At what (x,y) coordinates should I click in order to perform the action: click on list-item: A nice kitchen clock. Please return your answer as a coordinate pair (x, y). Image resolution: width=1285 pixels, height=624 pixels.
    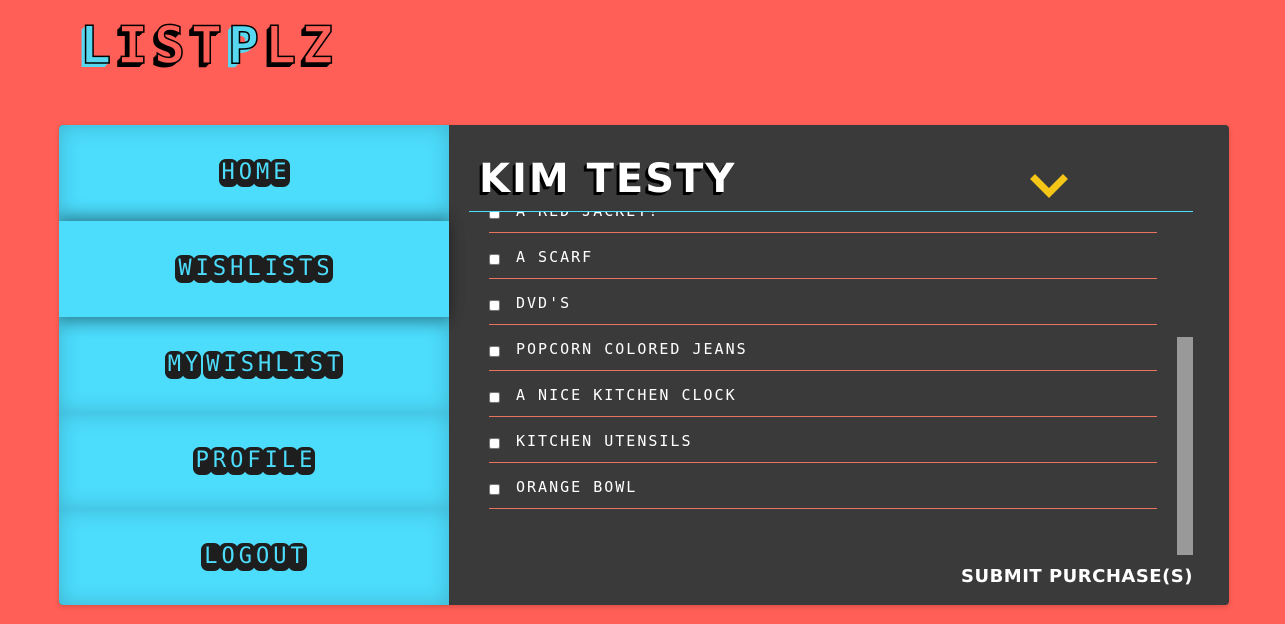
    Looking at the image, I should click on (823, 394).